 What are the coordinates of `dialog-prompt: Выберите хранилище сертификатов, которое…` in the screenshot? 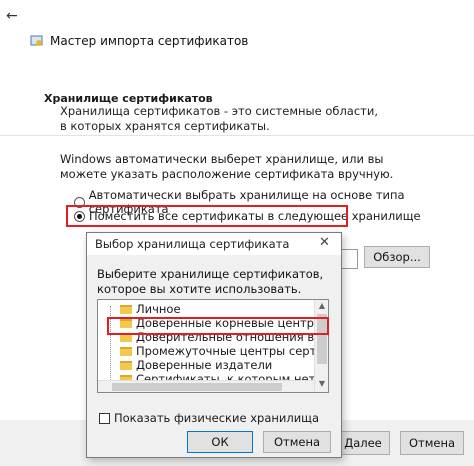 It's located at (210, 281).